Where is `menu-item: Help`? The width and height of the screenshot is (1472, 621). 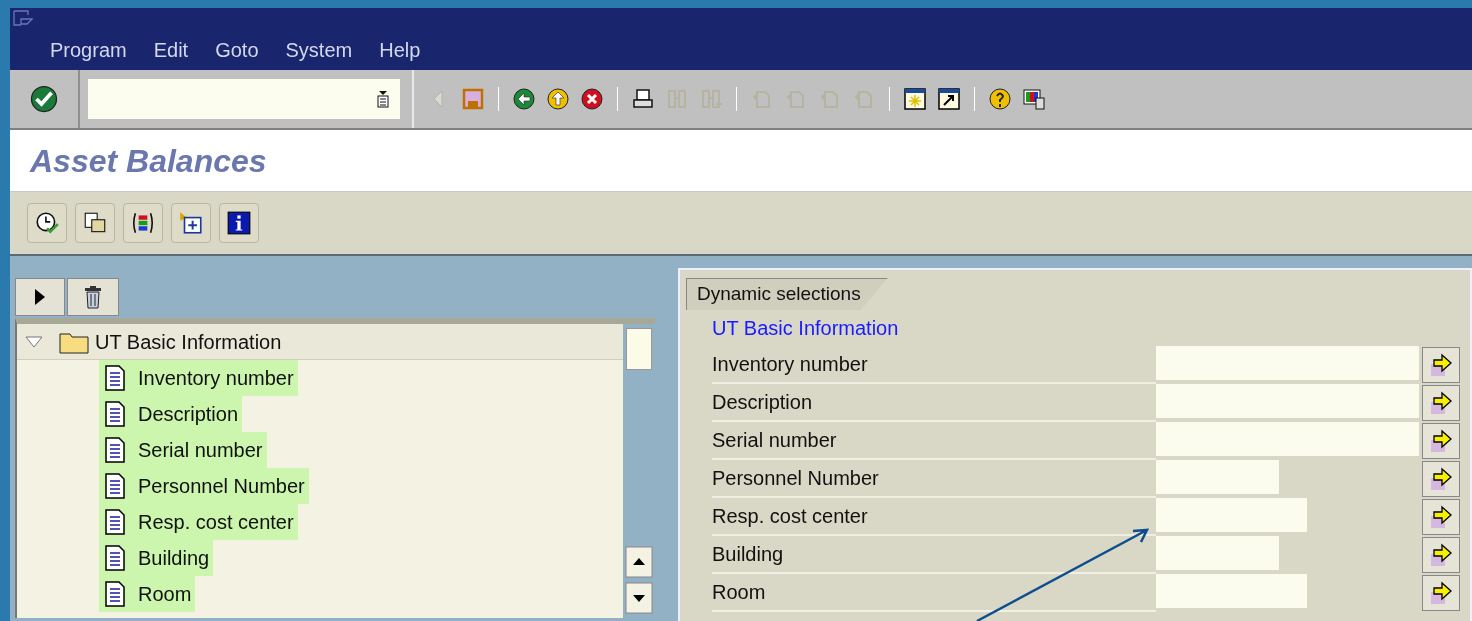
menu-item: Help is located at coordinates (400, 50).